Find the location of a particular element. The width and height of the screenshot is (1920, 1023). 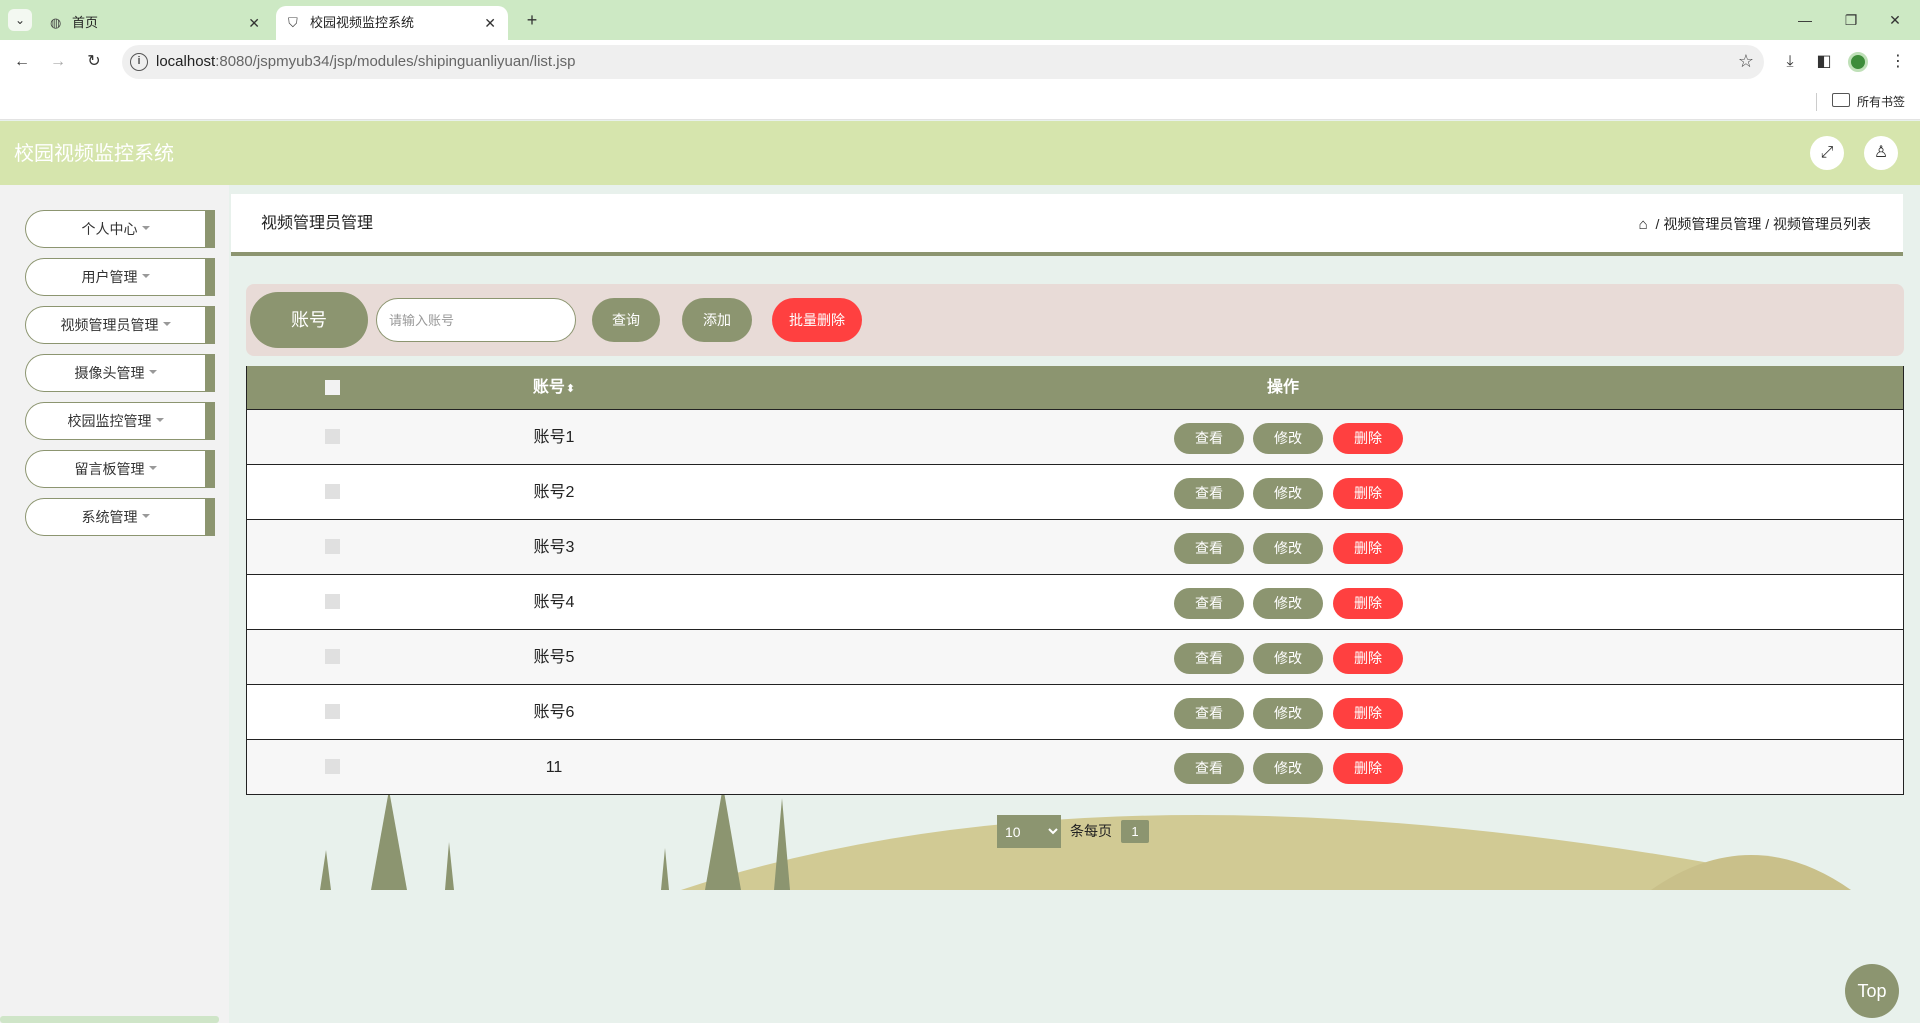

restore-window-icon: ❐ is located at coordinates (1851, 20).